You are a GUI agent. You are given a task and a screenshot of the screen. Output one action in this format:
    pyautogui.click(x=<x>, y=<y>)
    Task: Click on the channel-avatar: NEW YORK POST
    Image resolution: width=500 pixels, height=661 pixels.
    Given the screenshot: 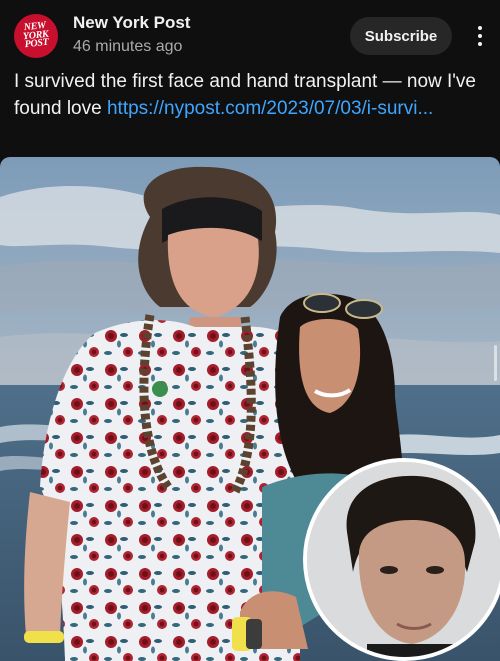 What is the action you would take?
    pyautogui.click(x=36, y=36)
    